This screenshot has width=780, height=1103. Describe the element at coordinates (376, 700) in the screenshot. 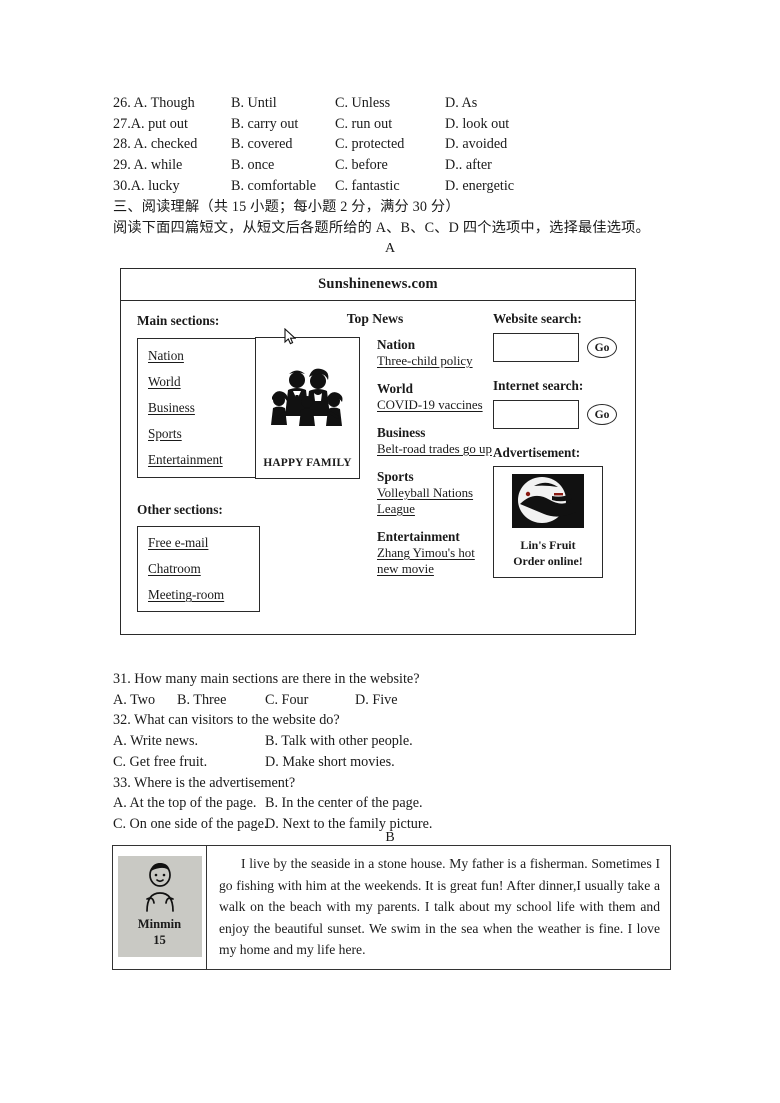

I see `question-31-option-d: D. Five` at that location.